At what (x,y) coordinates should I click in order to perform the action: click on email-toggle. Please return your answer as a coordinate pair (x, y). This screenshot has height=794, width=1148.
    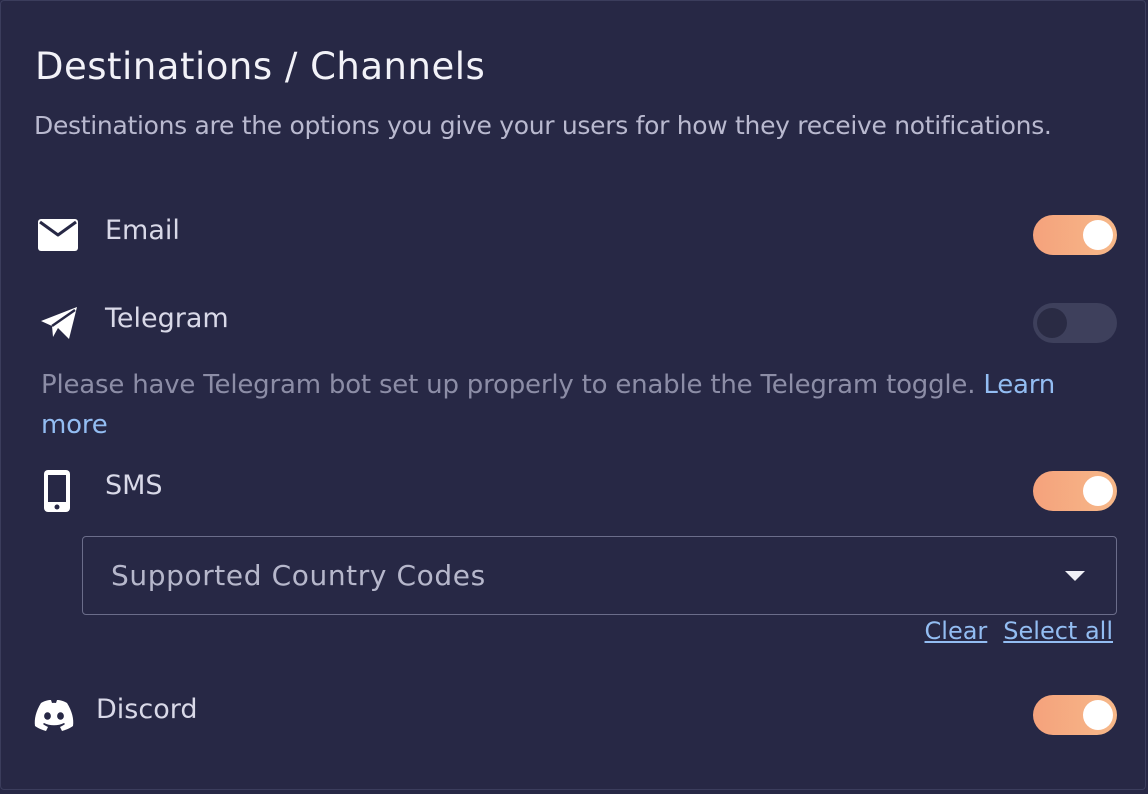
    Looking at the image, I should click on (1075, 235).